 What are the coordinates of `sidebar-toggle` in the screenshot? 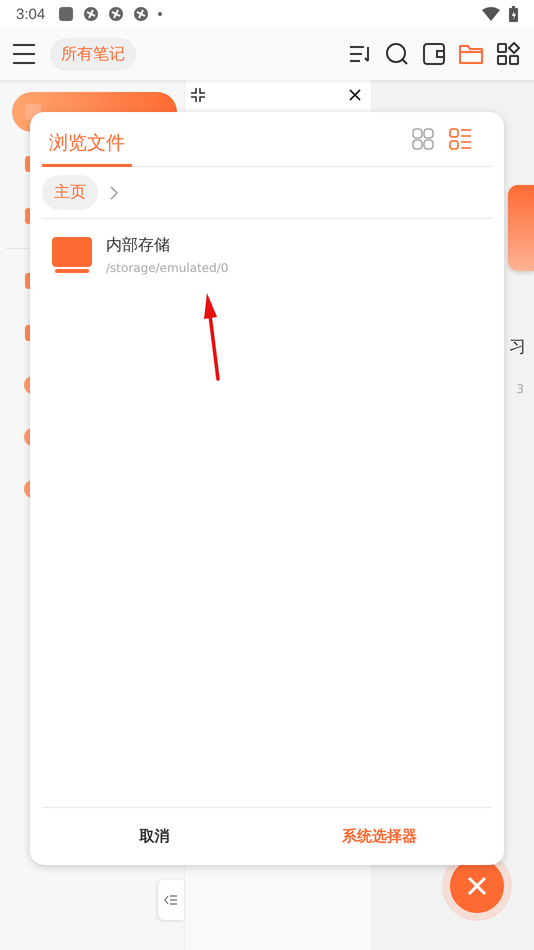 It's located at (171, 900).